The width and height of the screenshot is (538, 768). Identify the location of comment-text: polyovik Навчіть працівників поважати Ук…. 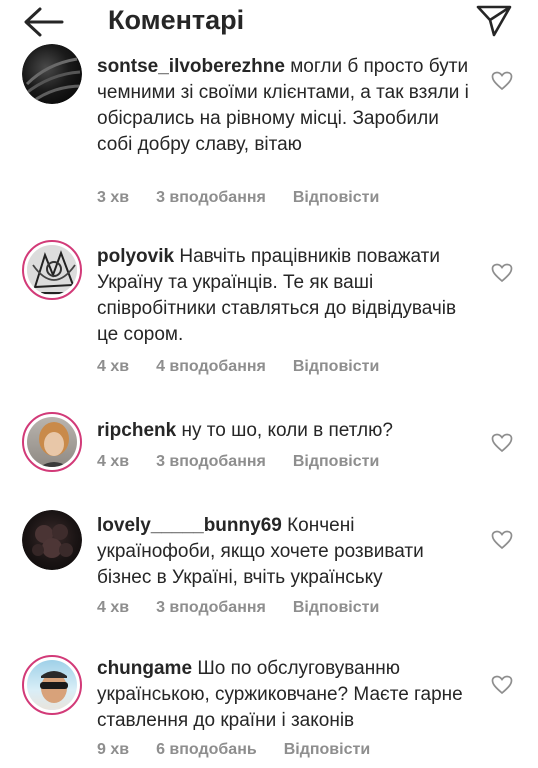
(287, 296).